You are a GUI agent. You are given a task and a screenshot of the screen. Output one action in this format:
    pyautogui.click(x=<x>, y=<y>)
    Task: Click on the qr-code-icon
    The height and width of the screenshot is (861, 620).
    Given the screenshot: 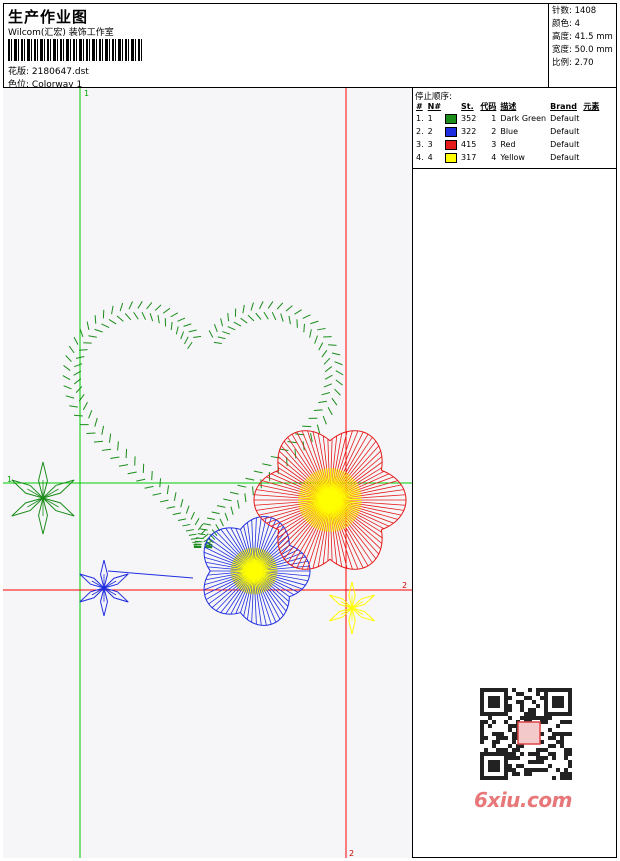 What is the action you would take?
    pyautogui.click(x=526, y=735)
    